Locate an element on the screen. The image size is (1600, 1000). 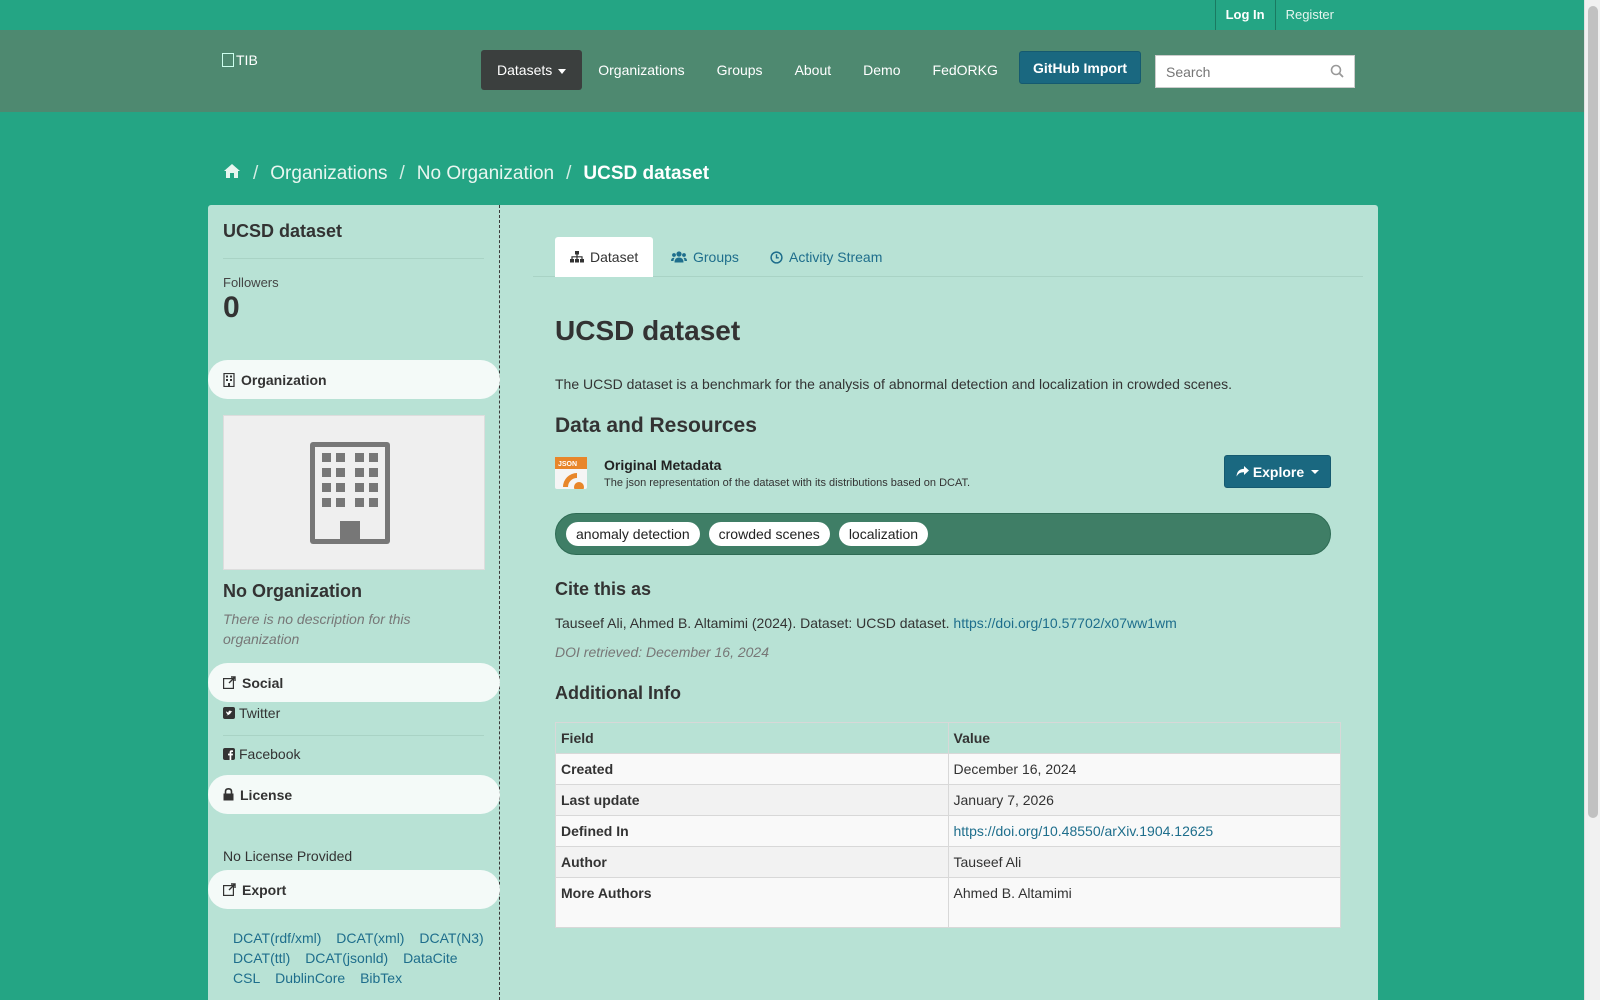
column-header-field: Field is located at coordinates (752, 738).